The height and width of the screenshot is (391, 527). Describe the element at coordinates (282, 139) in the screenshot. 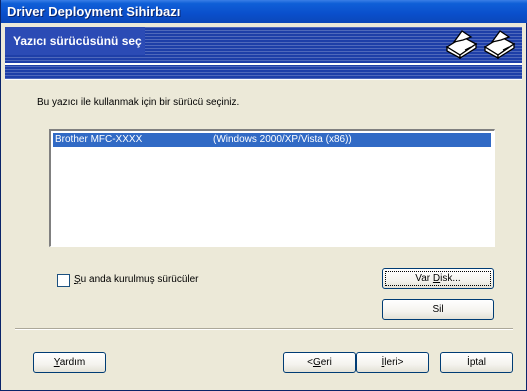

I see `driver-platform: (Windows 2000/XP/Vista (x86))` at that location.